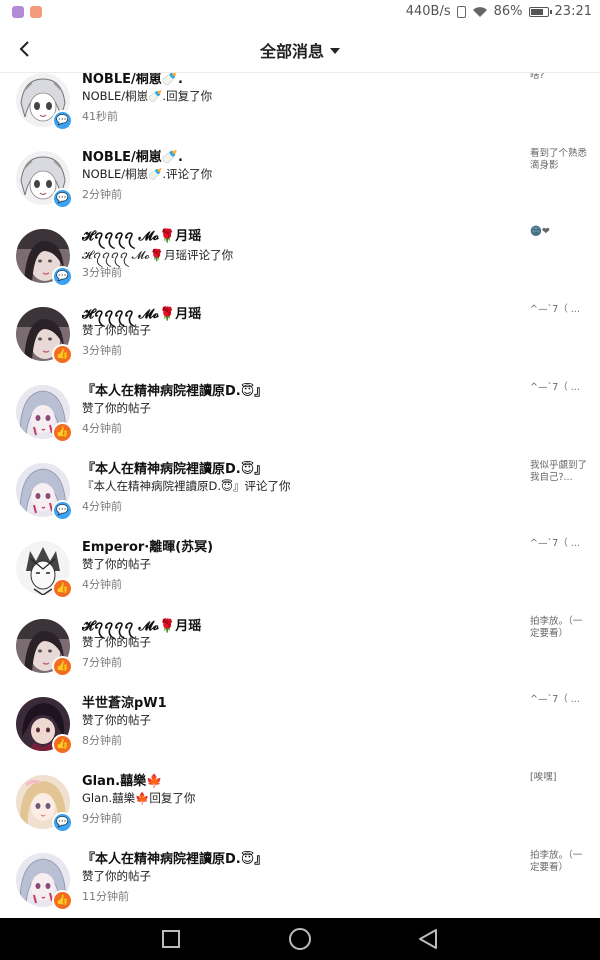  What do you see at coordinates (124, 701) in the screenshot?
I see `sender-name: 半世蒼涼pW1` at bounding box center [124, 701].